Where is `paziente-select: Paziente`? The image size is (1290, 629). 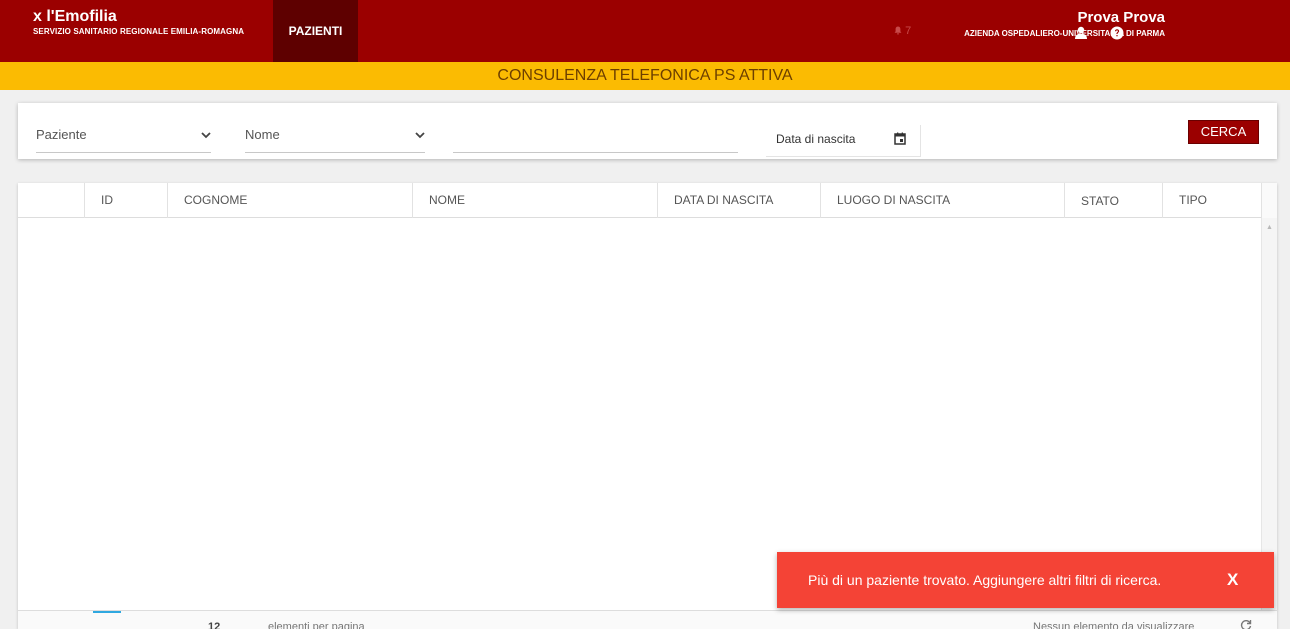 paziente-select: Paziente is located at coordinates (123, 137).